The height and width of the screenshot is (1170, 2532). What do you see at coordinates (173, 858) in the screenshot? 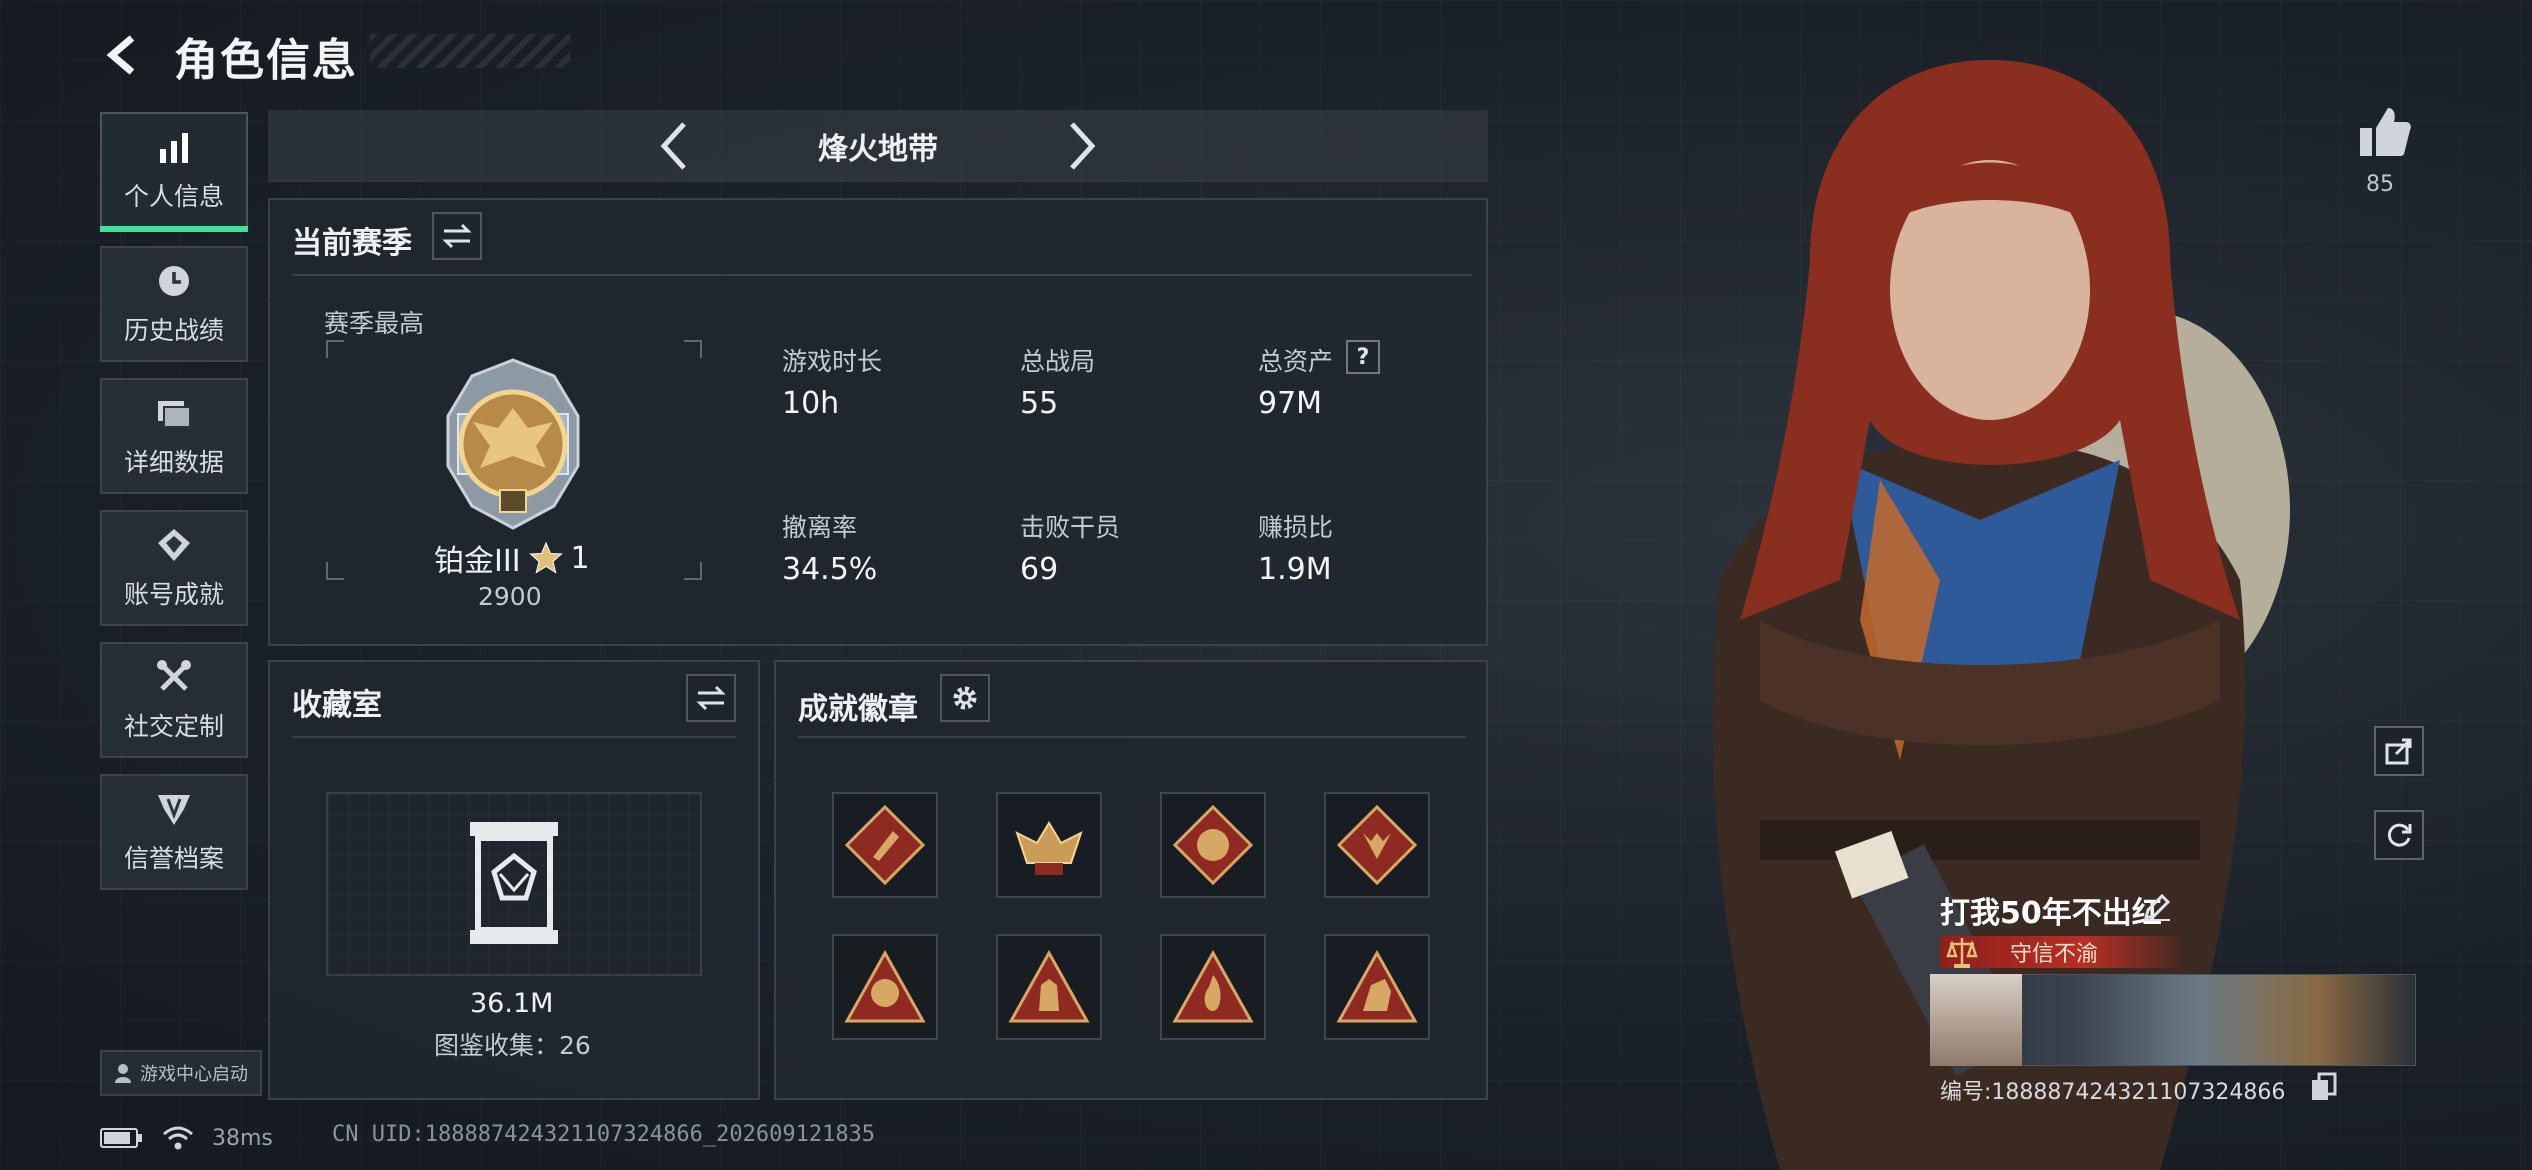
I see `sidebar-item-label: 信誉档案` at bounding box center [173, 858].